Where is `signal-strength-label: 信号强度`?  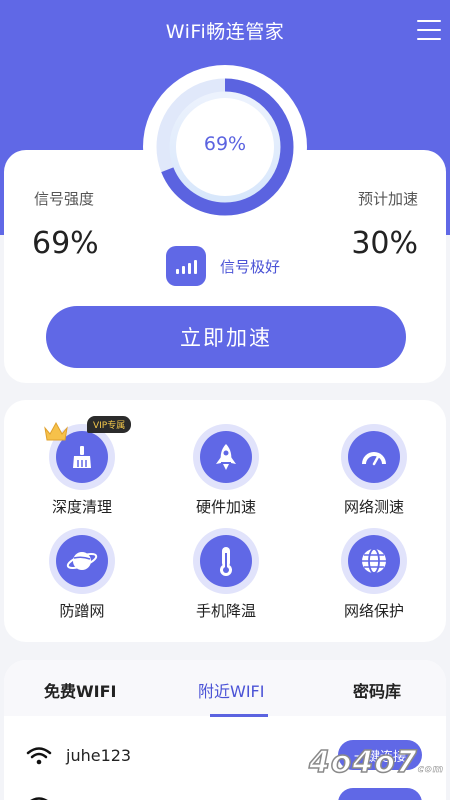 signal-strength-label: 信号强度 is located at coordinates (64, 199).